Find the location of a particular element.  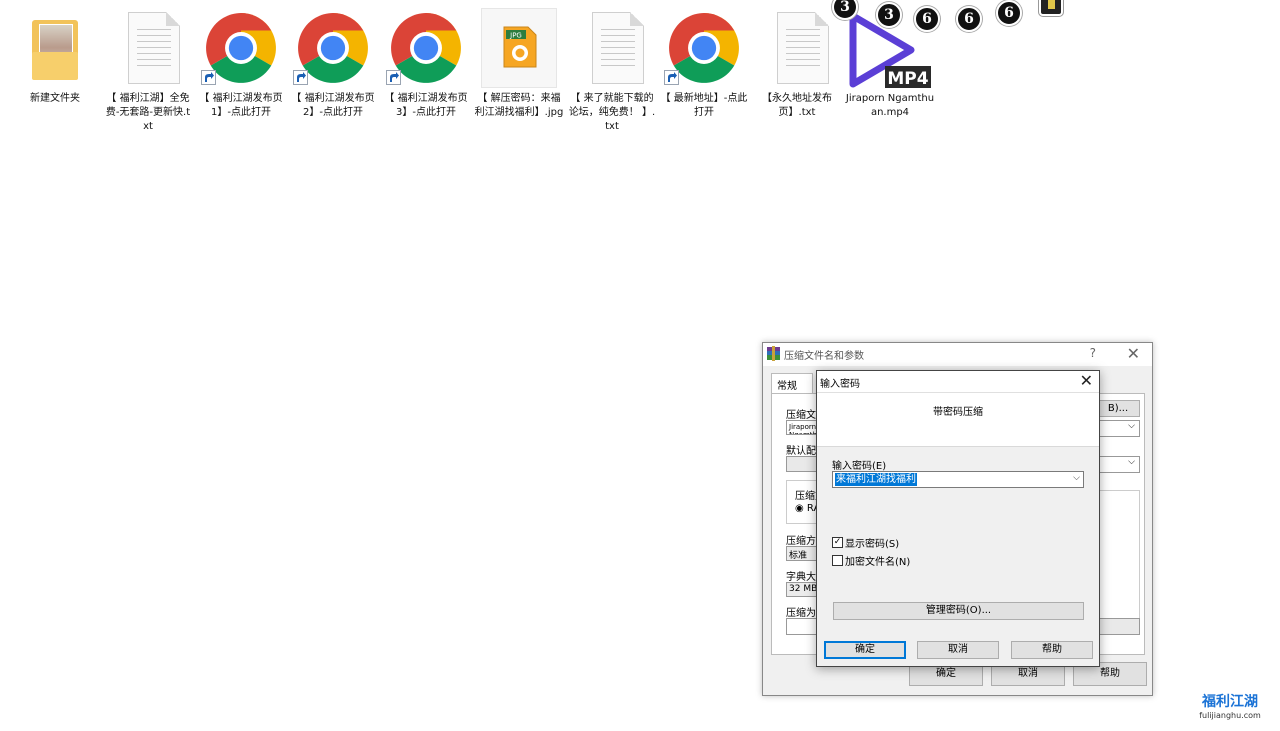

set-password-button-bg is located at coordinates (1118, 626).